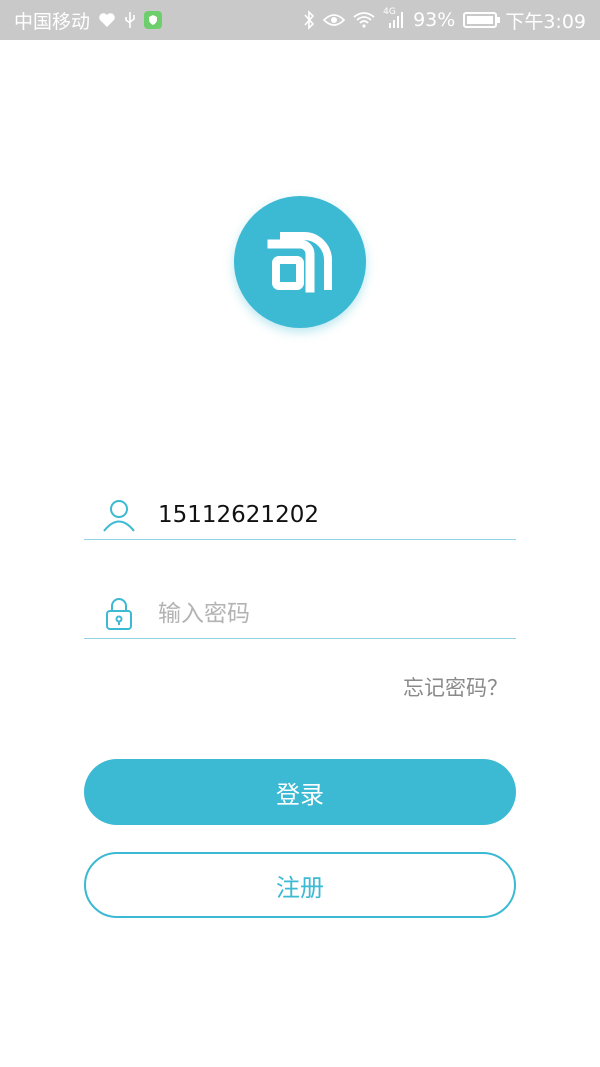  What do you see at coordinates (300, 885) in the screenshot?
I see `register-button: 注册` at bounding box center [300, 885].